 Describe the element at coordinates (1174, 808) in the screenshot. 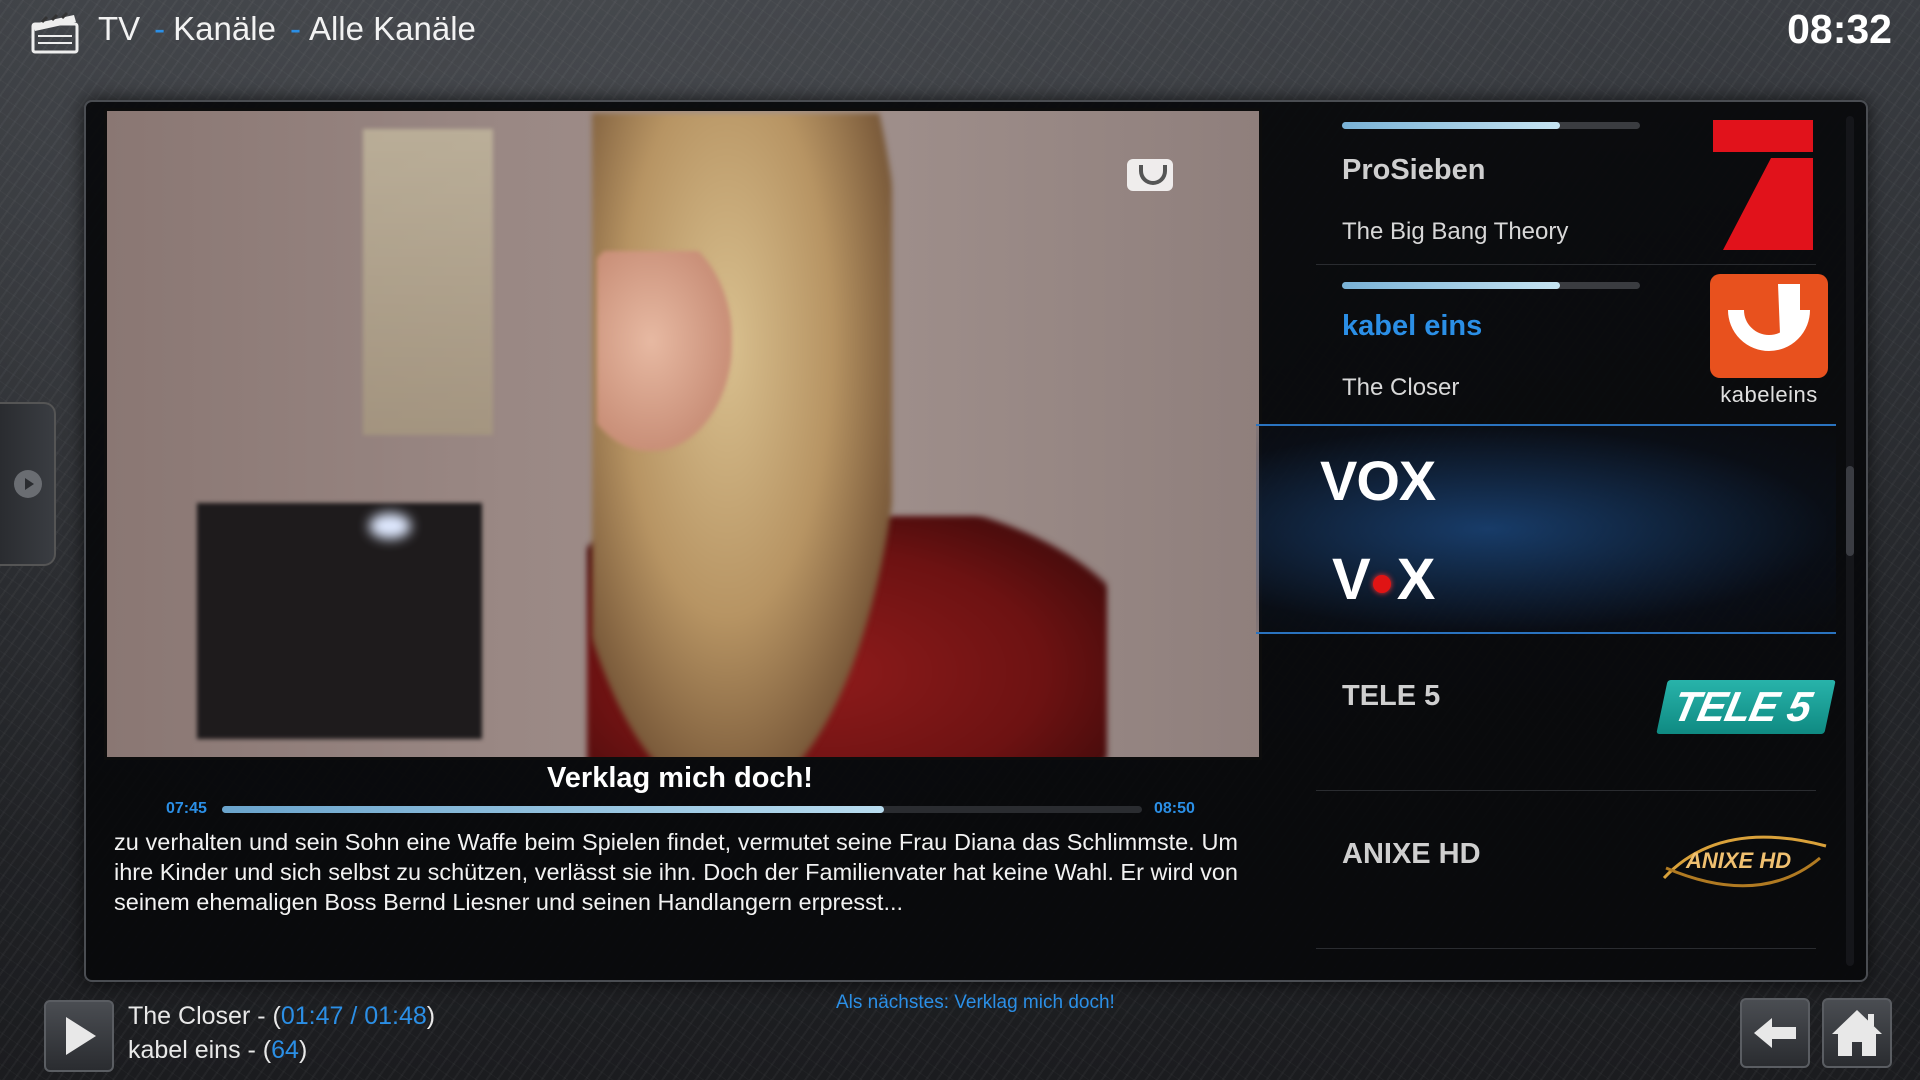

I see `program-end-time: 08:50` at that location.